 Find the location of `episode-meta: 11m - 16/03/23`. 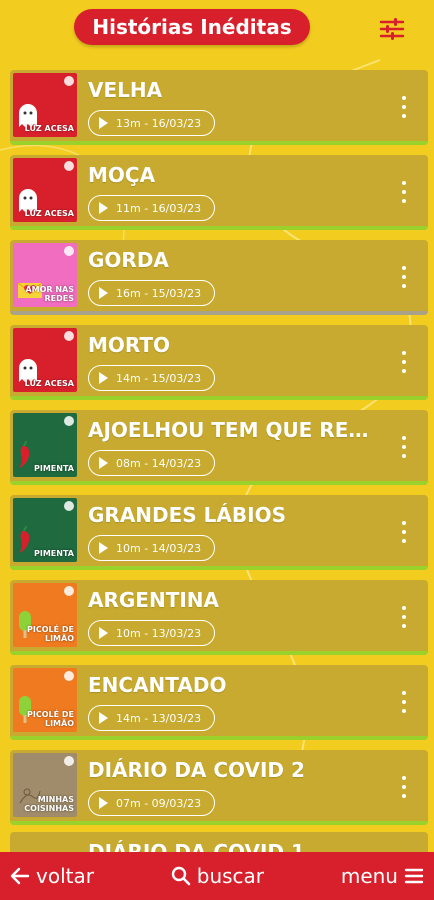

episode-meta: 11m - 16/03/23 is located at coordinates (159, 208).